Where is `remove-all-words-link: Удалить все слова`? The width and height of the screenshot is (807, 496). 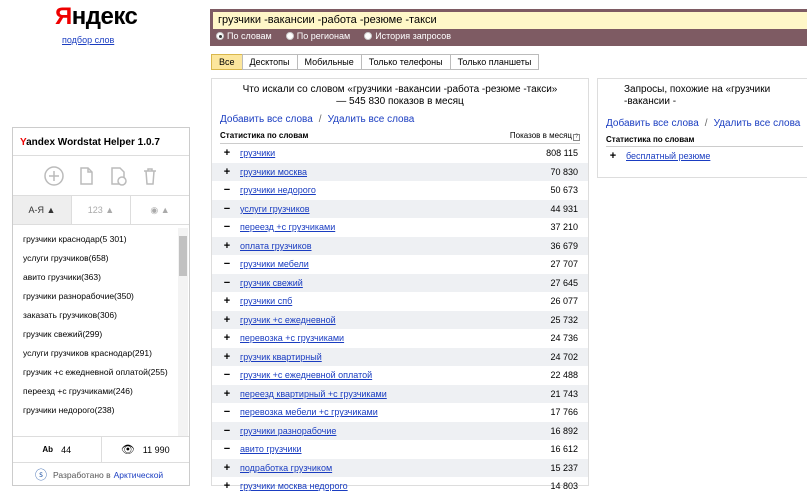 remove-all-words-link: Удалить все слова is located at coordinates (371, 119).